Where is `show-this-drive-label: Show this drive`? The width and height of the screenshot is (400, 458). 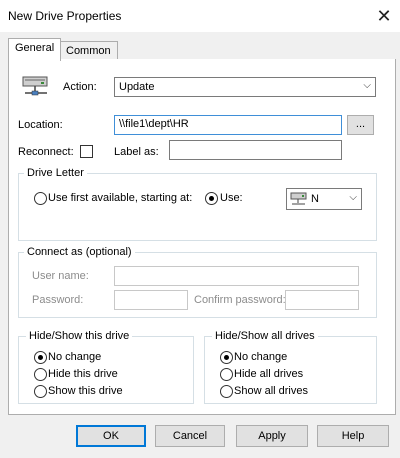 show-this-drive-label: Show this drive is located at coordinates (85, 391).